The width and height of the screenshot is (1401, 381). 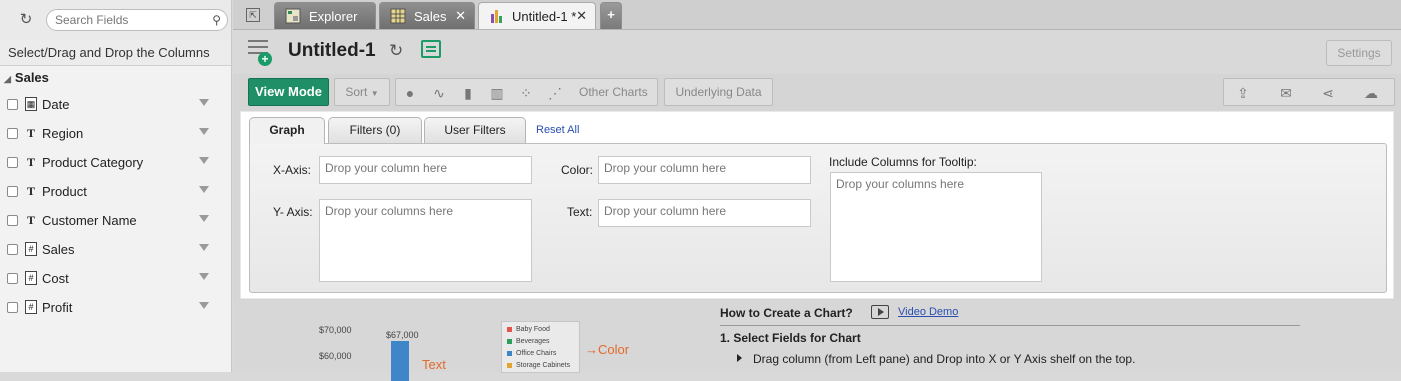 What do you see at coordinates (115, 104) in the screenshot?
I see `field-item-date: ▦ Date` at bounding box center [115, 104].